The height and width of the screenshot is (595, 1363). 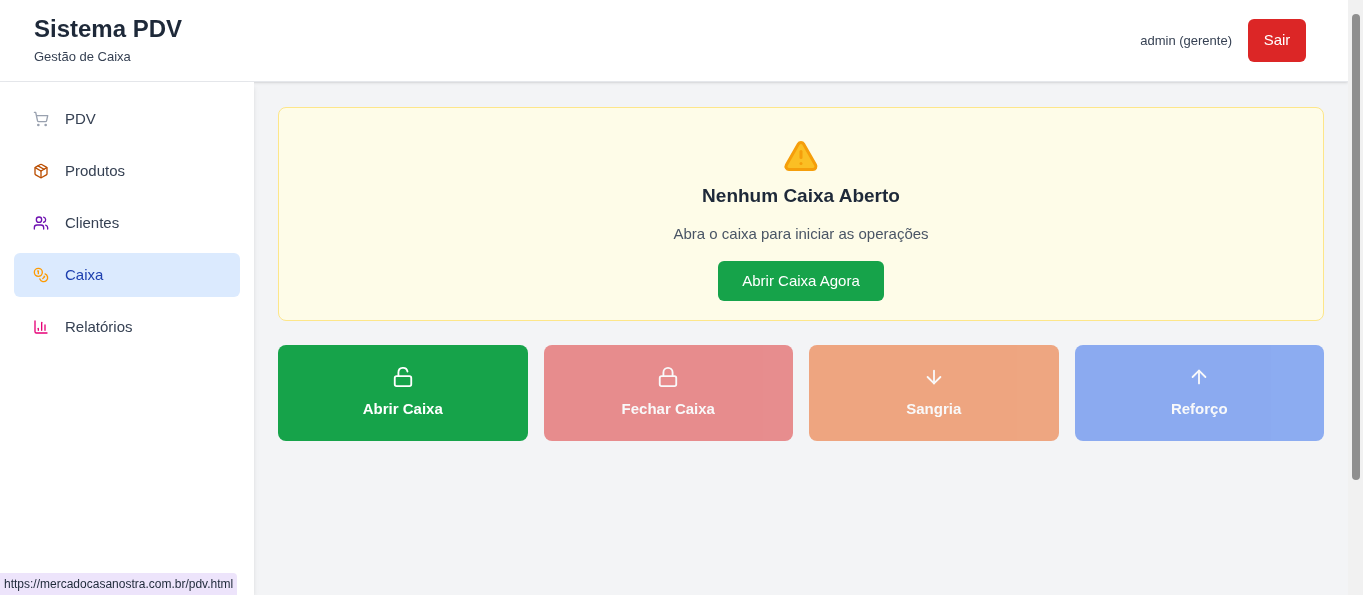 I want to click on sidebar-item: Clientes, so click(x=127, y=223).